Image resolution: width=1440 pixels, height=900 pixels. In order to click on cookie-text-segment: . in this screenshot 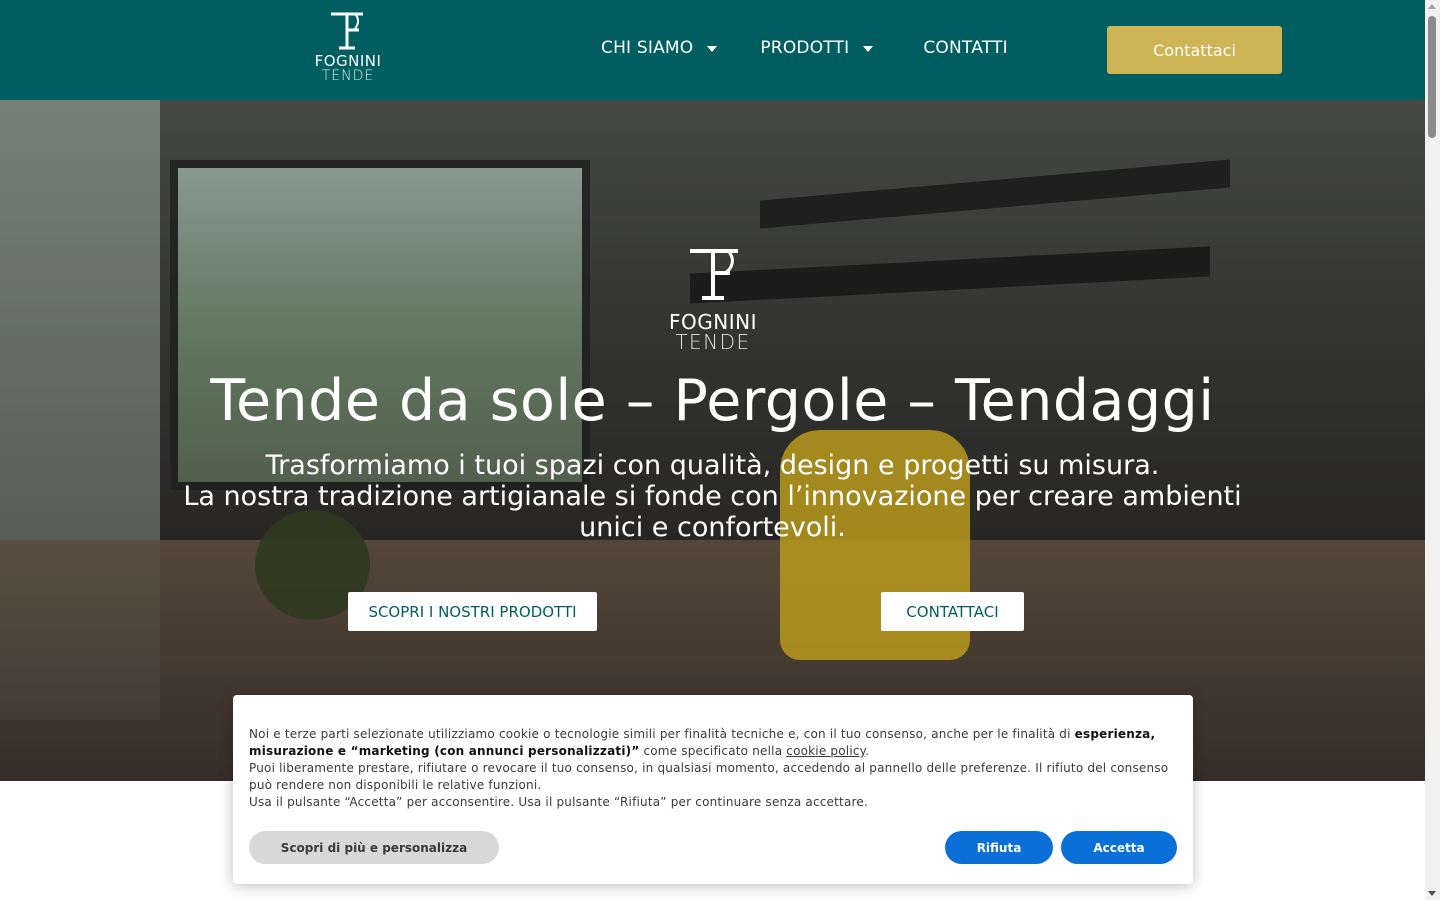, I will do `click(867, 751)`.